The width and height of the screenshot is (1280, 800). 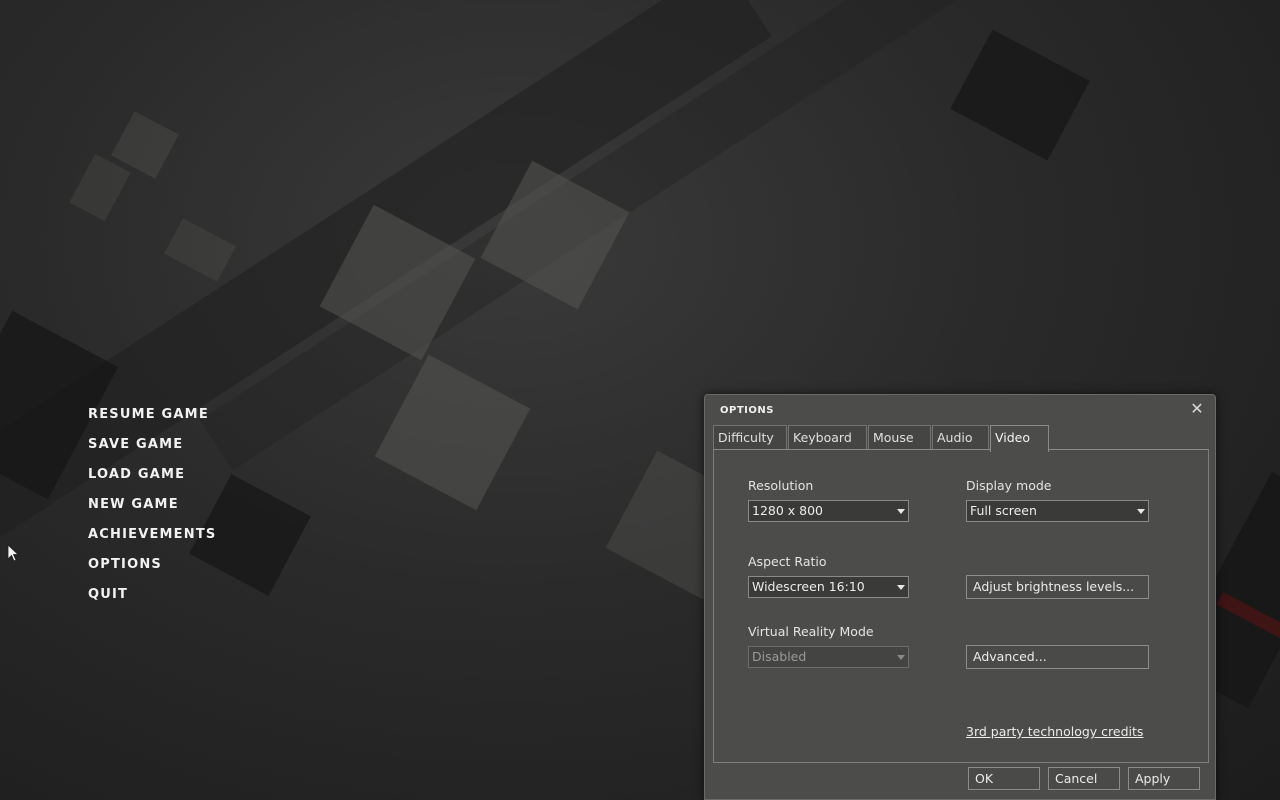 What do you see at coordinates (787, 561) in the screenshot?
I see `aspect-ratio-label: Aspect Ratio` at bounding box center [787, 561].